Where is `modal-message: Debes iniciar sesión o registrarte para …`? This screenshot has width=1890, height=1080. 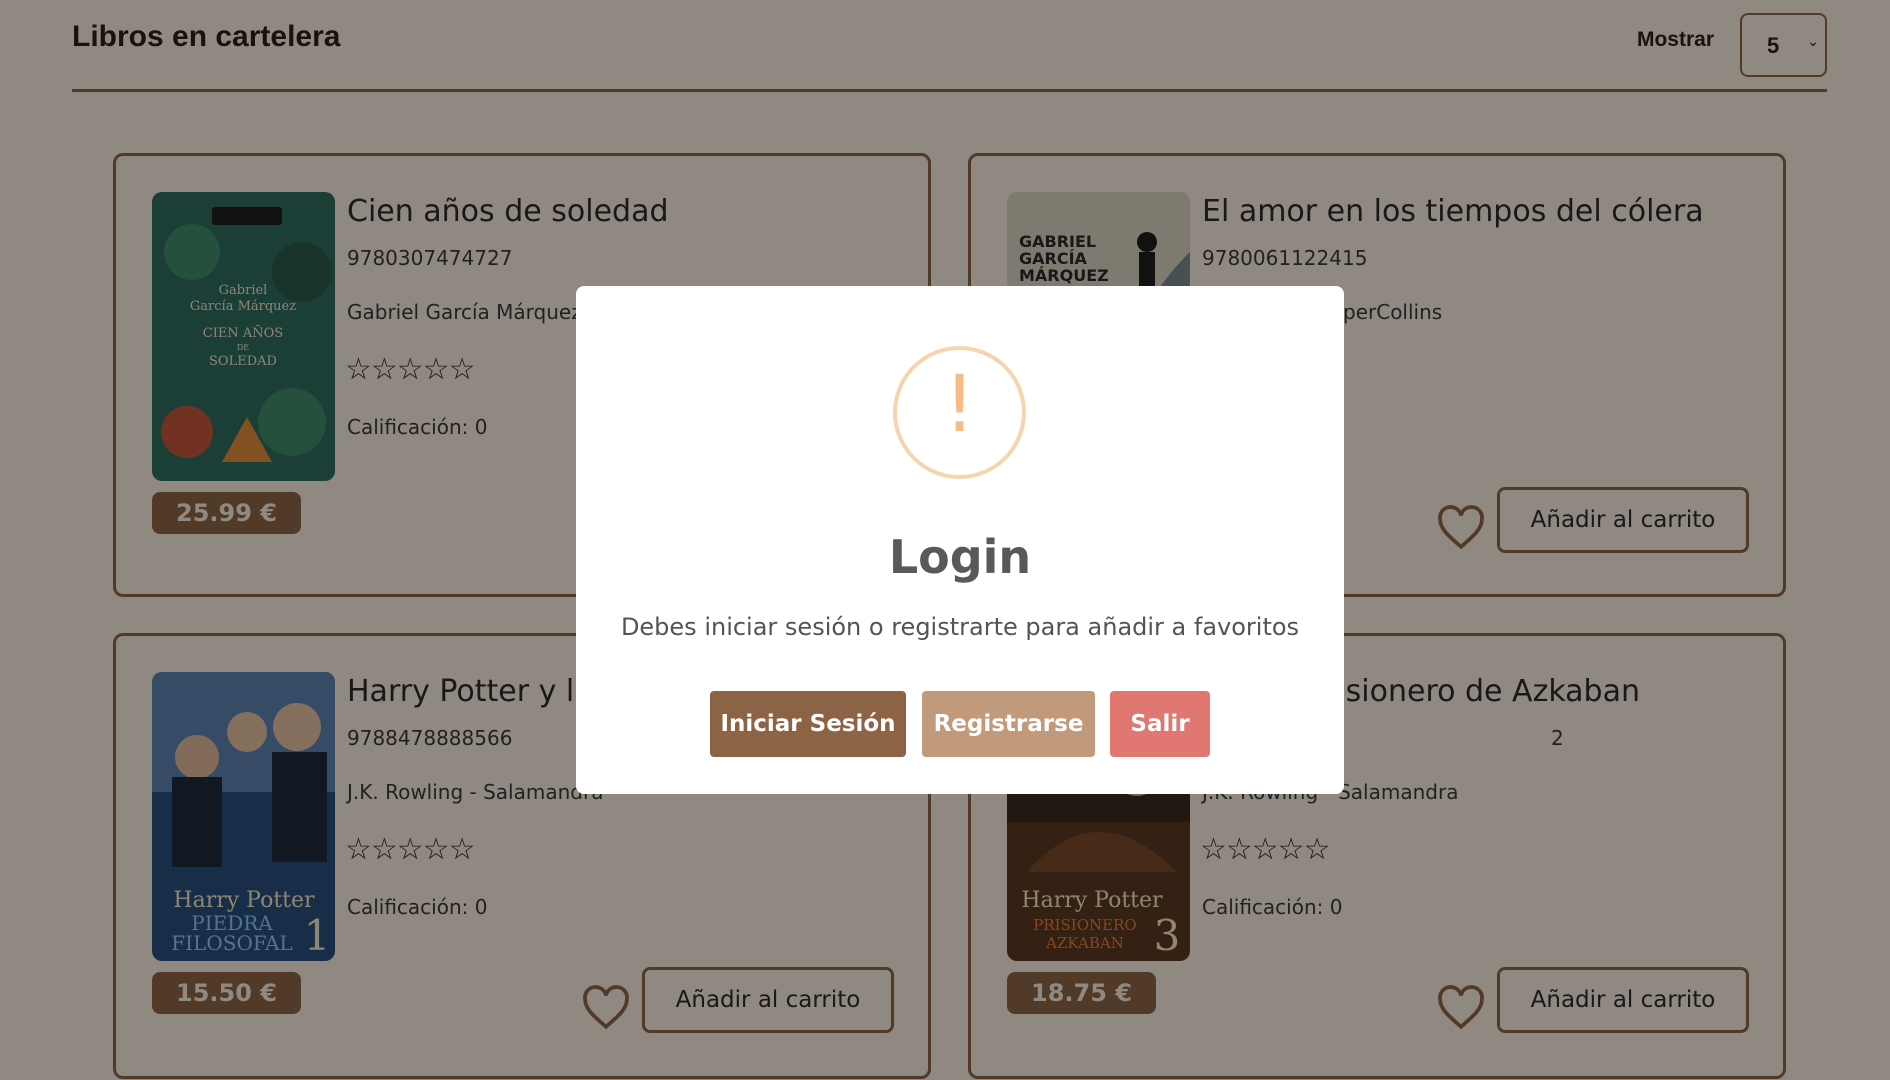 modal-message: Debes iniciar sesión o registrarte para … is located at coordinates (960, 627).